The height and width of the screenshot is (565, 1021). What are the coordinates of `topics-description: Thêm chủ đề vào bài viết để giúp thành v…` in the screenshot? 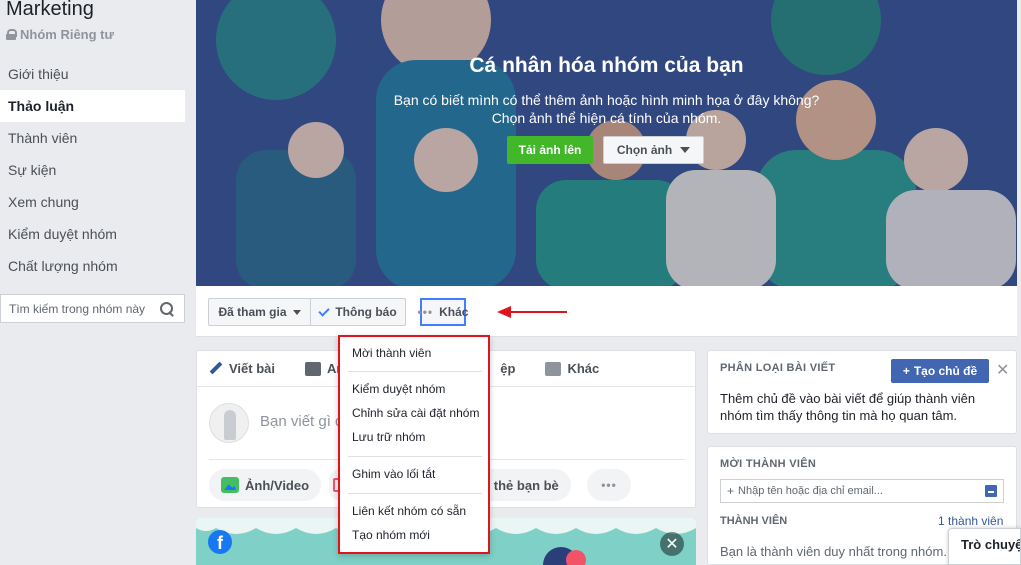 It's located at (848, 407).